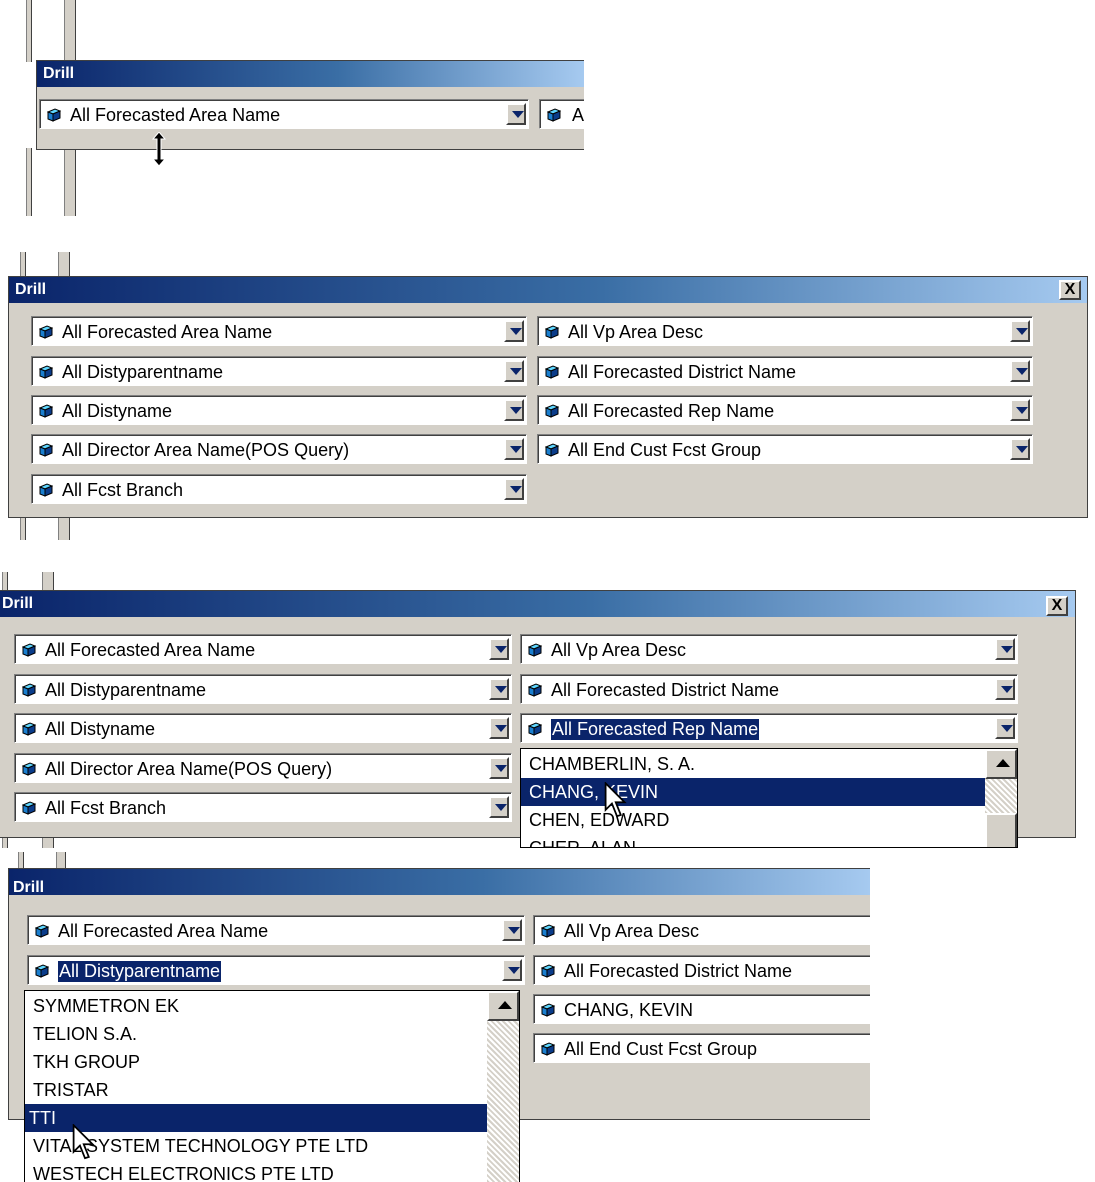  What do you see at coordinates (257, 1090) in the screenshot?
I see `list-item: TRISTAR` at bounding box center [257, 1090].